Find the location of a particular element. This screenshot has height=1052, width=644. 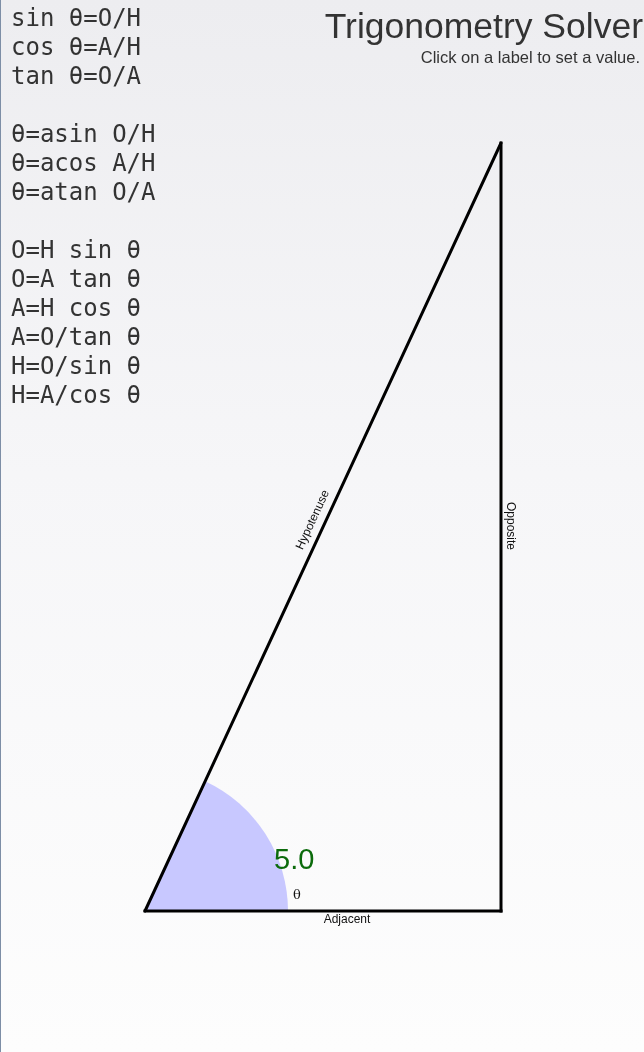

adjacent-label: Adjacent is located at coordinates (347, 919).